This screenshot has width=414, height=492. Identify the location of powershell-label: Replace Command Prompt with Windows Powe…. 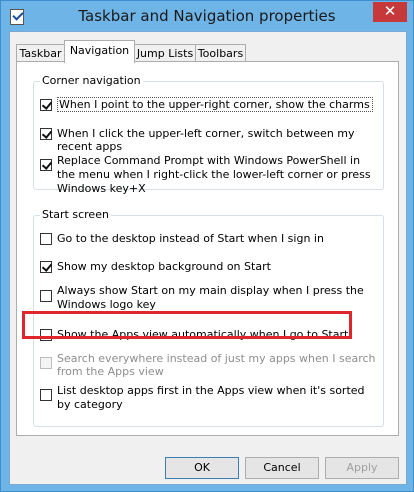
(214, 174).